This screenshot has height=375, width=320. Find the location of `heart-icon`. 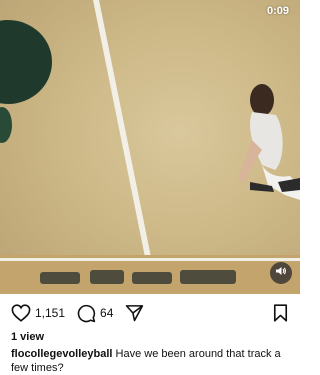

heart-icon is located at coordinates (21, 313).